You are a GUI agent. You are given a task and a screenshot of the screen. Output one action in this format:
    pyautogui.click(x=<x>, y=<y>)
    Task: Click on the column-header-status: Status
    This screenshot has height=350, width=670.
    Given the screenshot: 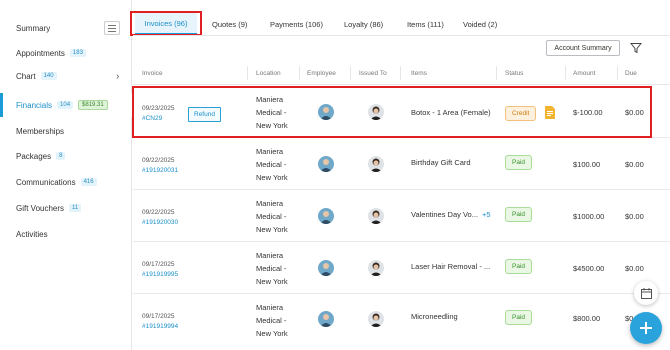 What is the action you would take?
    pyautogui.click(x=514, y=73)
    